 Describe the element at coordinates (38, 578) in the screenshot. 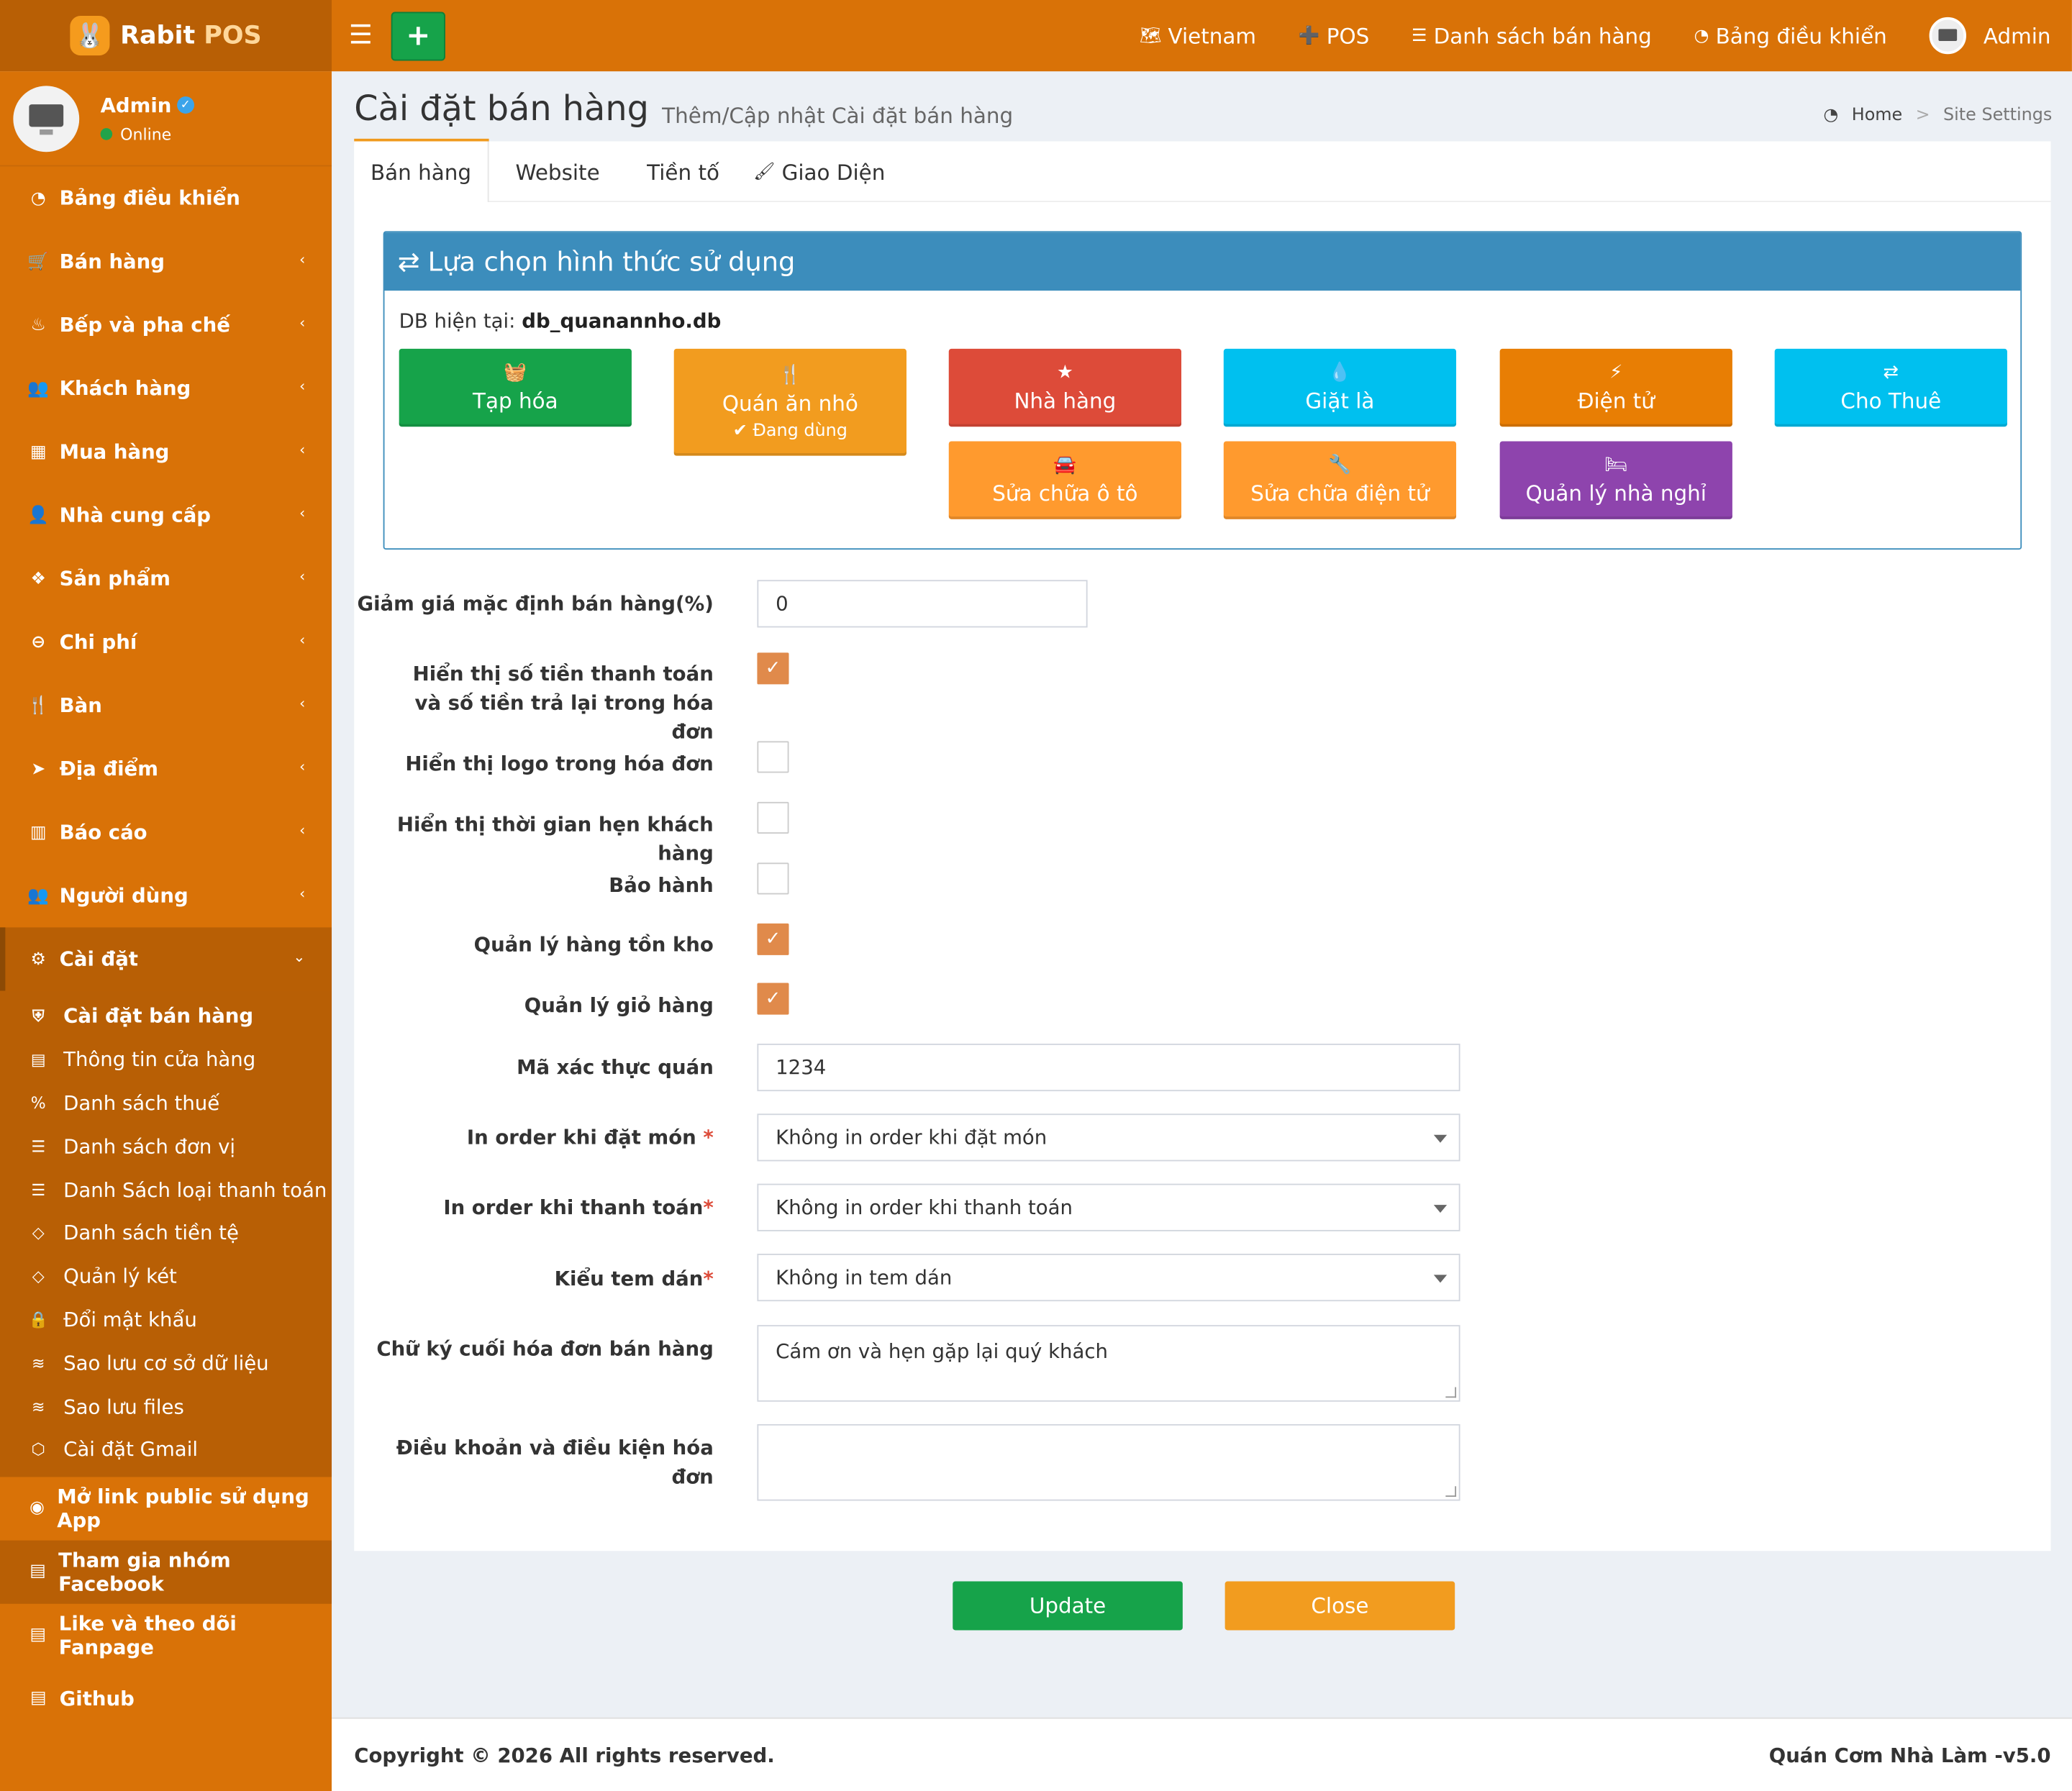

I see `cubes-icon: ❖` at that location.